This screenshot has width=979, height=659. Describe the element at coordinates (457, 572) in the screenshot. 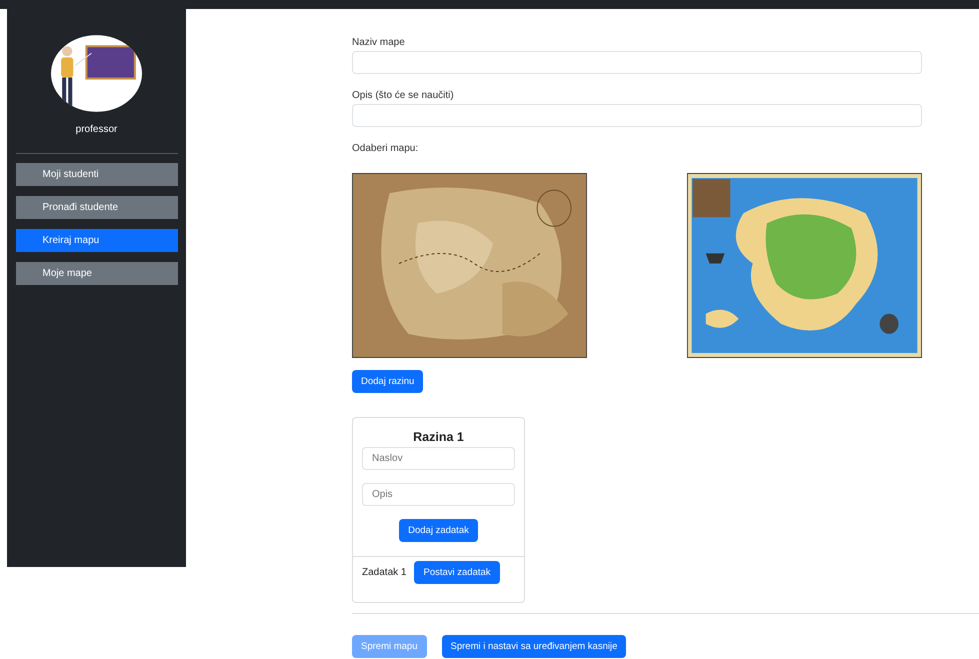

I see `set-task-button: Postavi zadatak` at that location.